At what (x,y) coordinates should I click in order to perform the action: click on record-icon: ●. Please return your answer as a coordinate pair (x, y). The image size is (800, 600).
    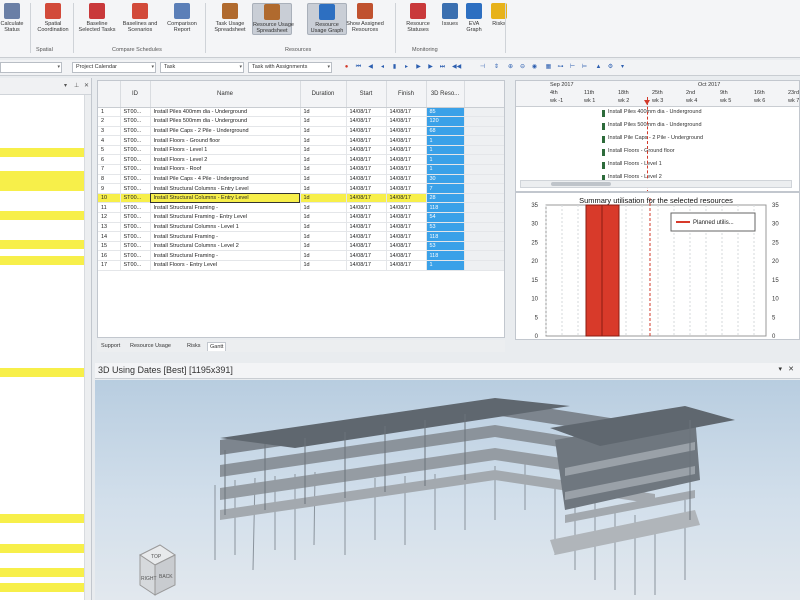
    Looking at the image, I should click on (346, 67).